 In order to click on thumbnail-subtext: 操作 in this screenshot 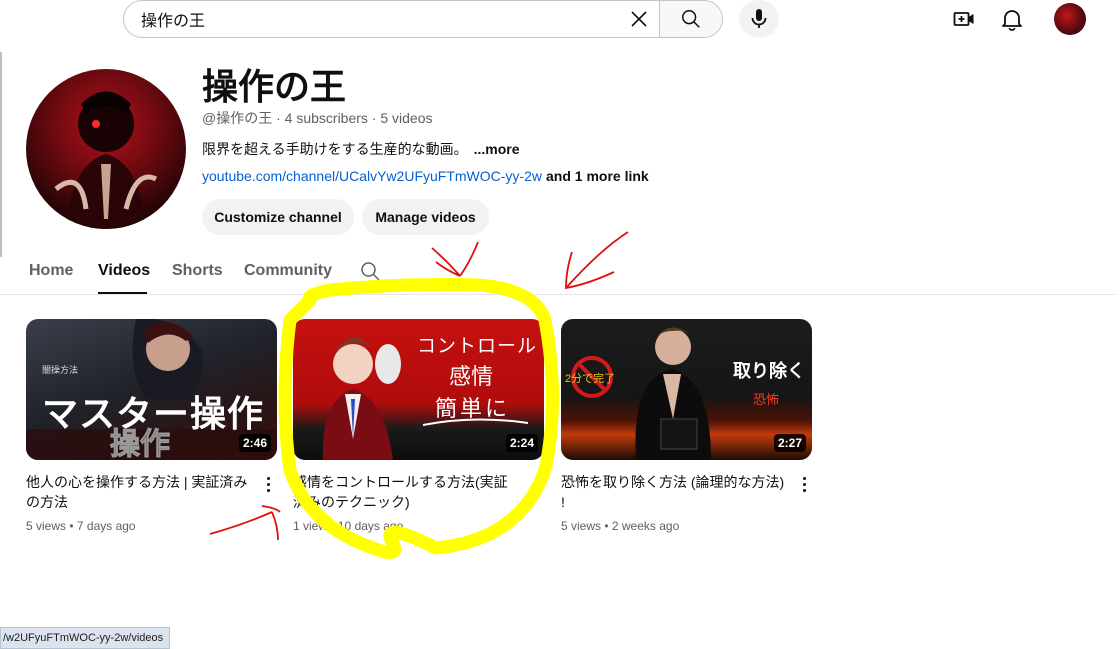, I will do `click(140, 444)`.